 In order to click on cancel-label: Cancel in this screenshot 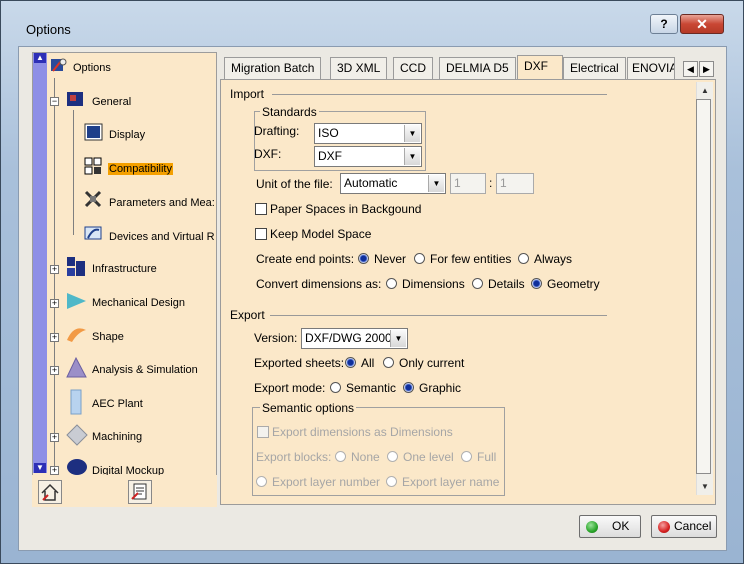, I will do `click(693, 526)`.